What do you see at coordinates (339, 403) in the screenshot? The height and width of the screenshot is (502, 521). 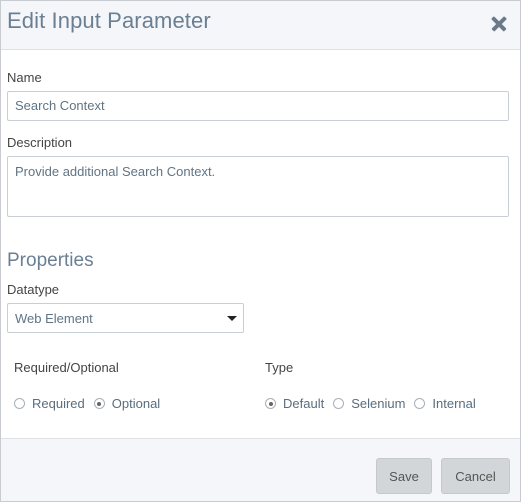 I see `selenium-radio` at bounding box center [339, 403].